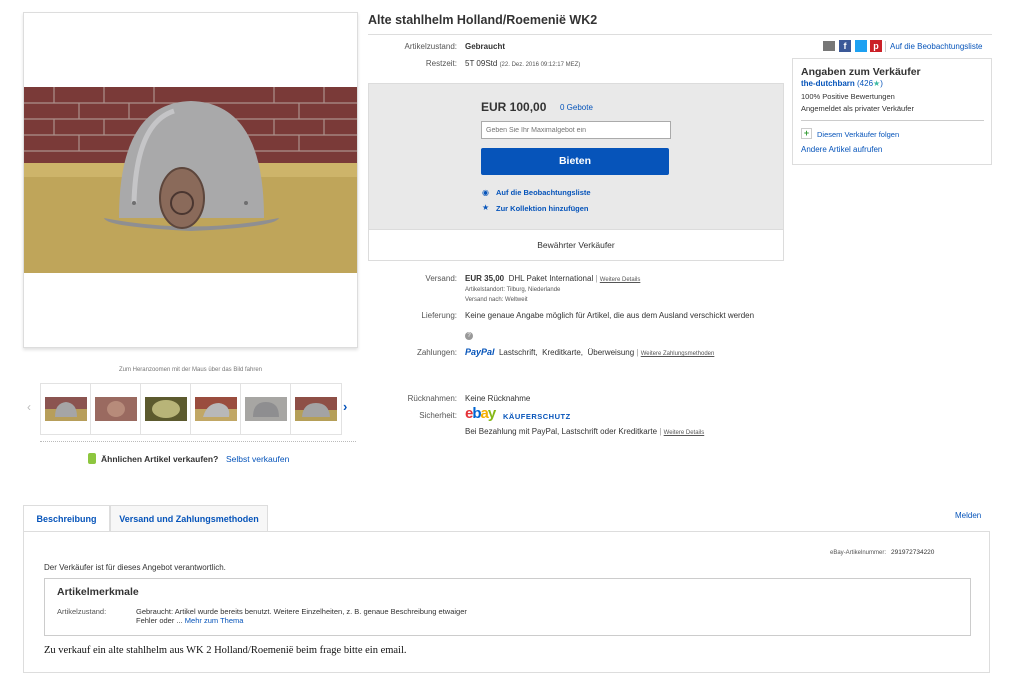 This screenshot has width=1024, height=673. Describe the element at coordinates (576, 130) in the screenshot. I see `max-bid-input` at that location.